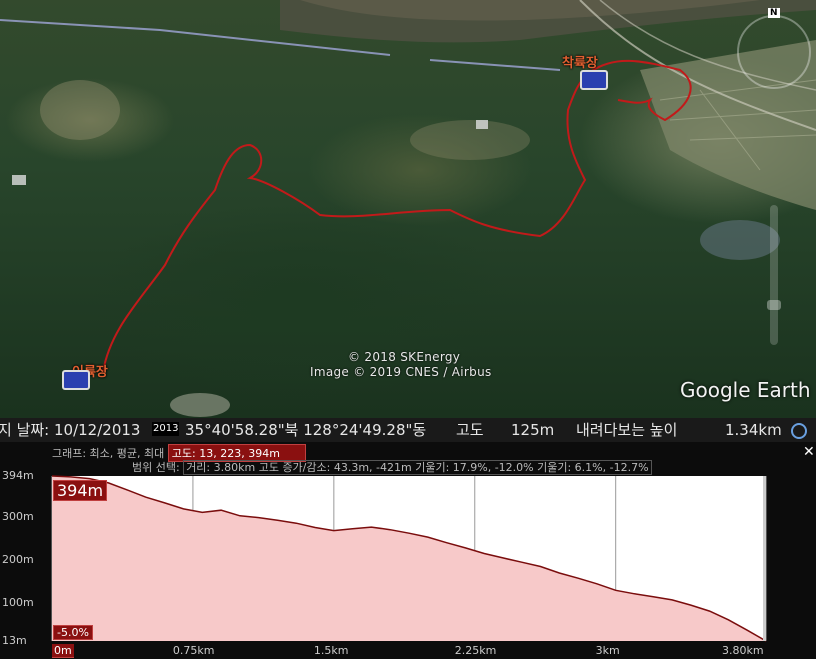 This screenshot has width=816, height=659. Describe the element at coordinates (18, 603) in the screenshot. I see `y-tick-label: 100m` at that location.